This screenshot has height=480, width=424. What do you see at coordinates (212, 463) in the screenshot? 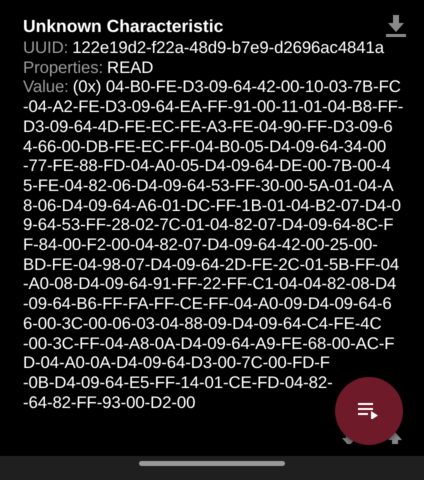
I see `home-handle` at bounding box center [212, 463].